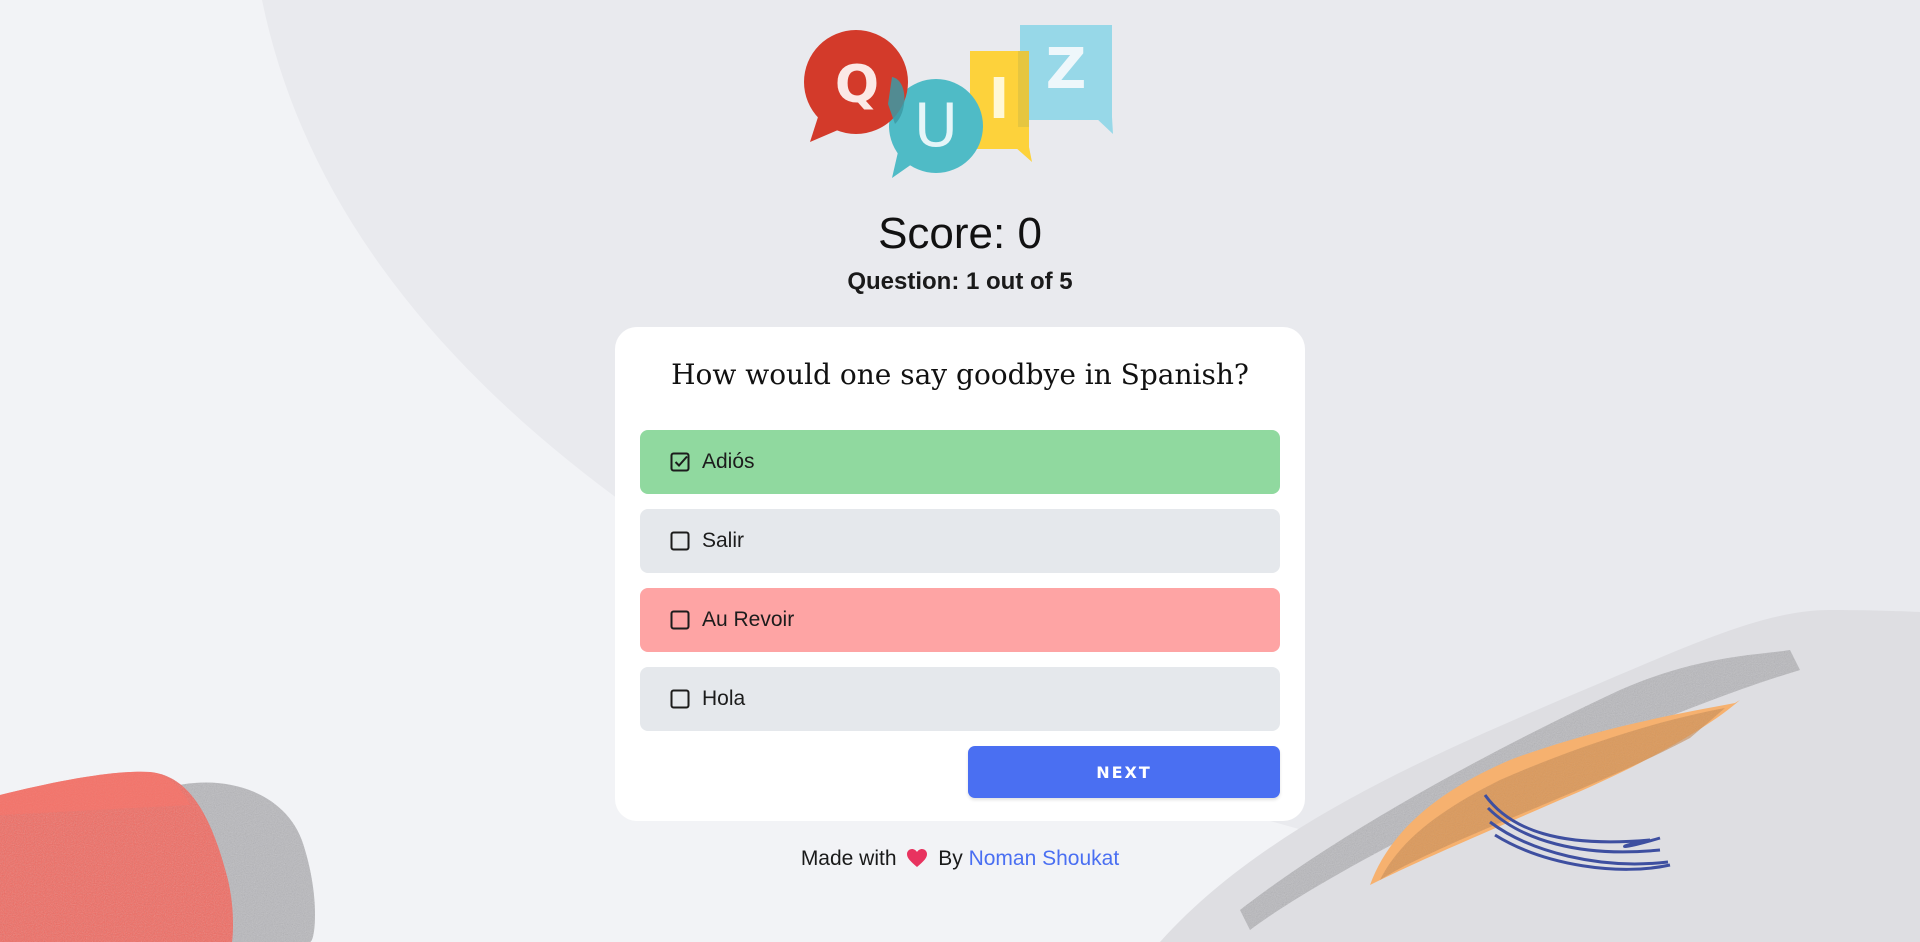 This screenshot has height=942, width=1920. I want to click on footer-by: By, so click(950, 858).